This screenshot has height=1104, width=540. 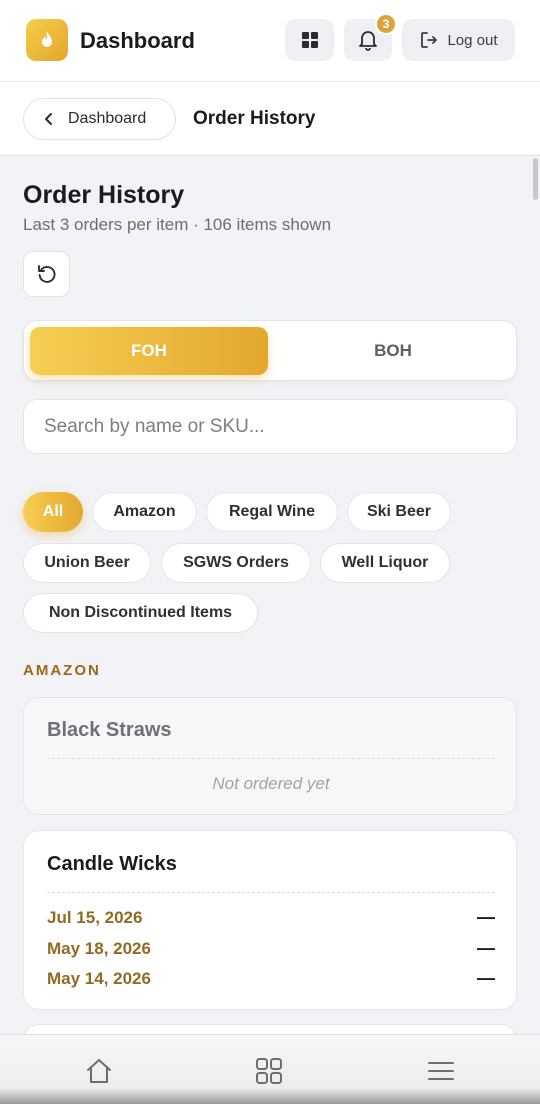 I want to click on filter-chip-ski-beer: Ski Beer, so click(x=399, y=512).